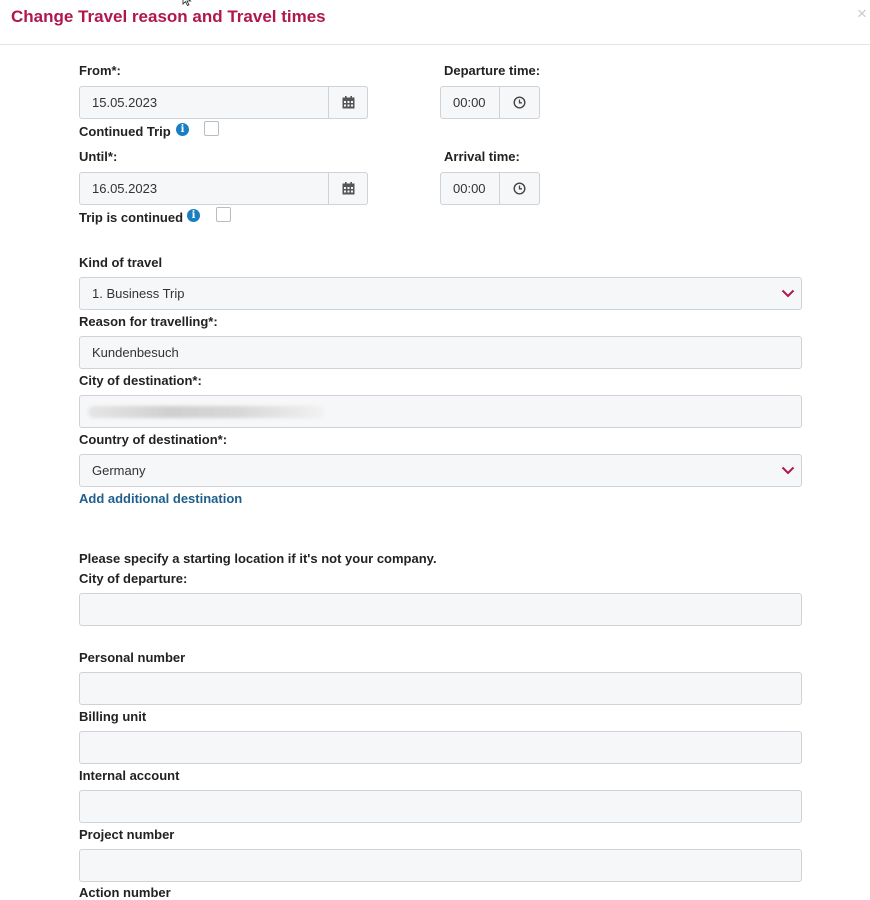  I want to click on until-date-input: 16.05.2023, so click(223, 188).